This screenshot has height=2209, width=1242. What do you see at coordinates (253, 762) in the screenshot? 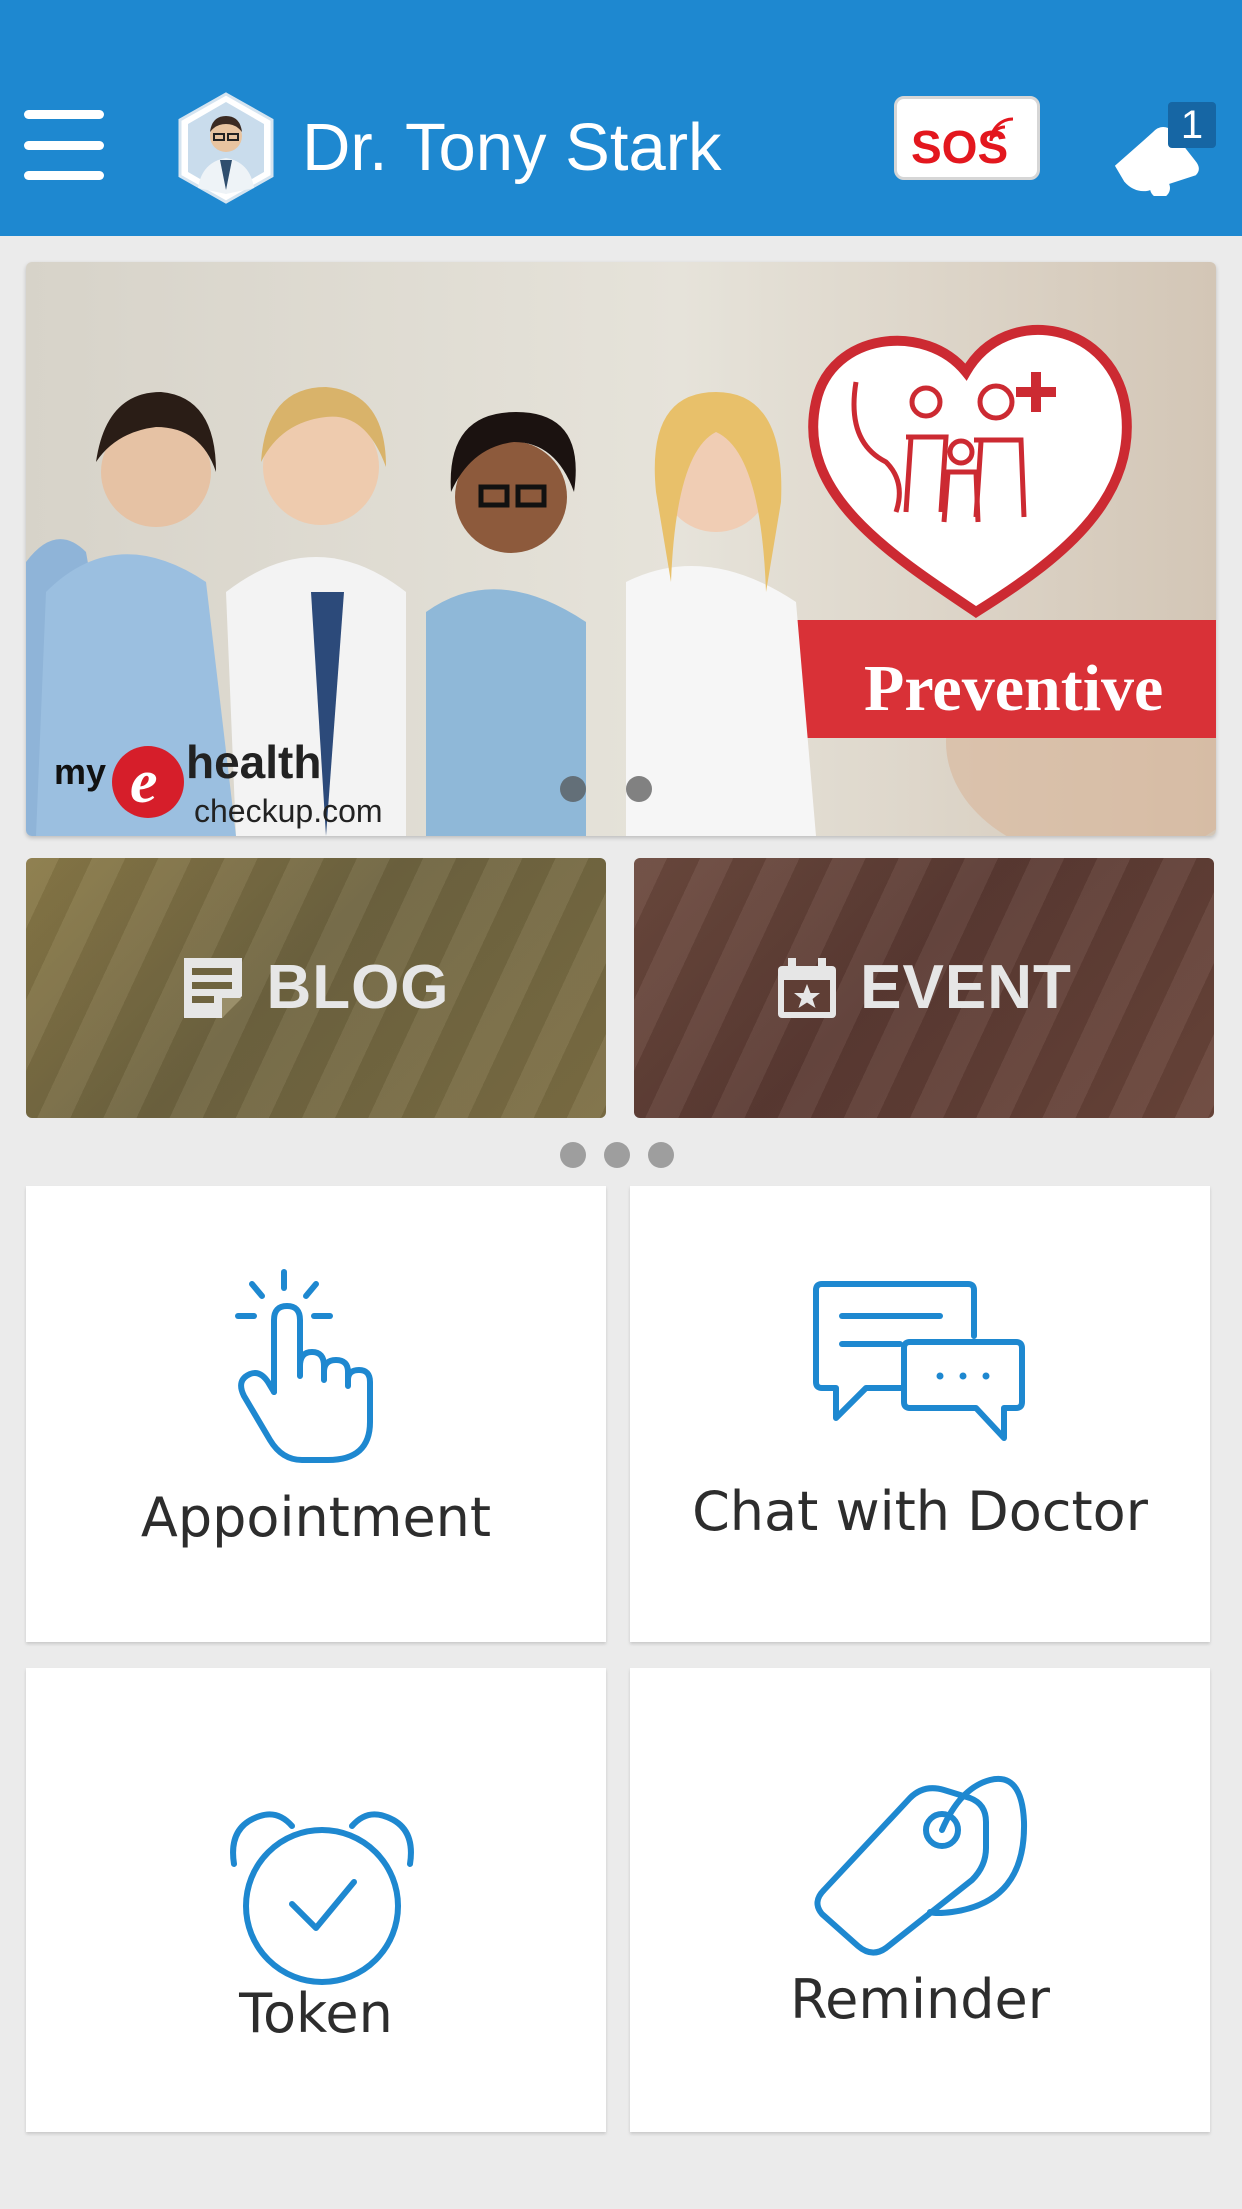
I see `logo-main: health` at bounding box center [253, 762].